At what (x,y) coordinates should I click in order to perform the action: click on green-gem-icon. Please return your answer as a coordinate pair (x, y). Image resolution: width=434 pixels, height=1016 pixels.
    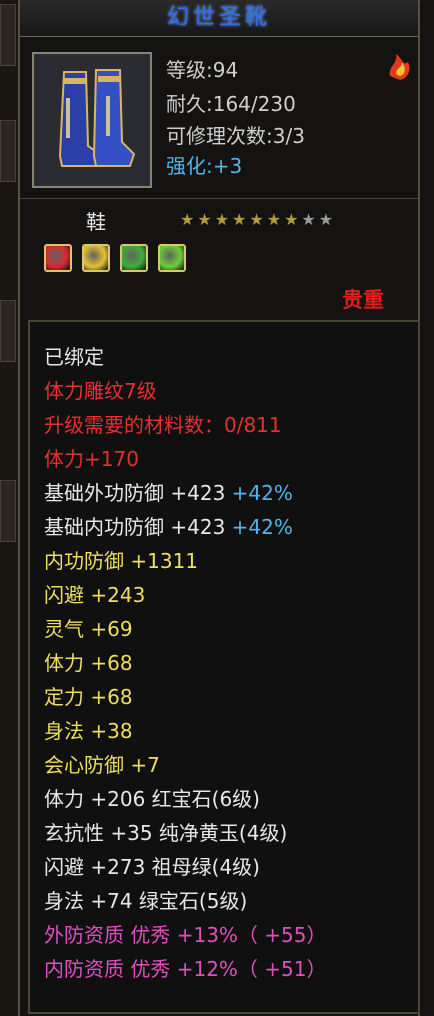
    Looking at the image, I should click on (134, 258).